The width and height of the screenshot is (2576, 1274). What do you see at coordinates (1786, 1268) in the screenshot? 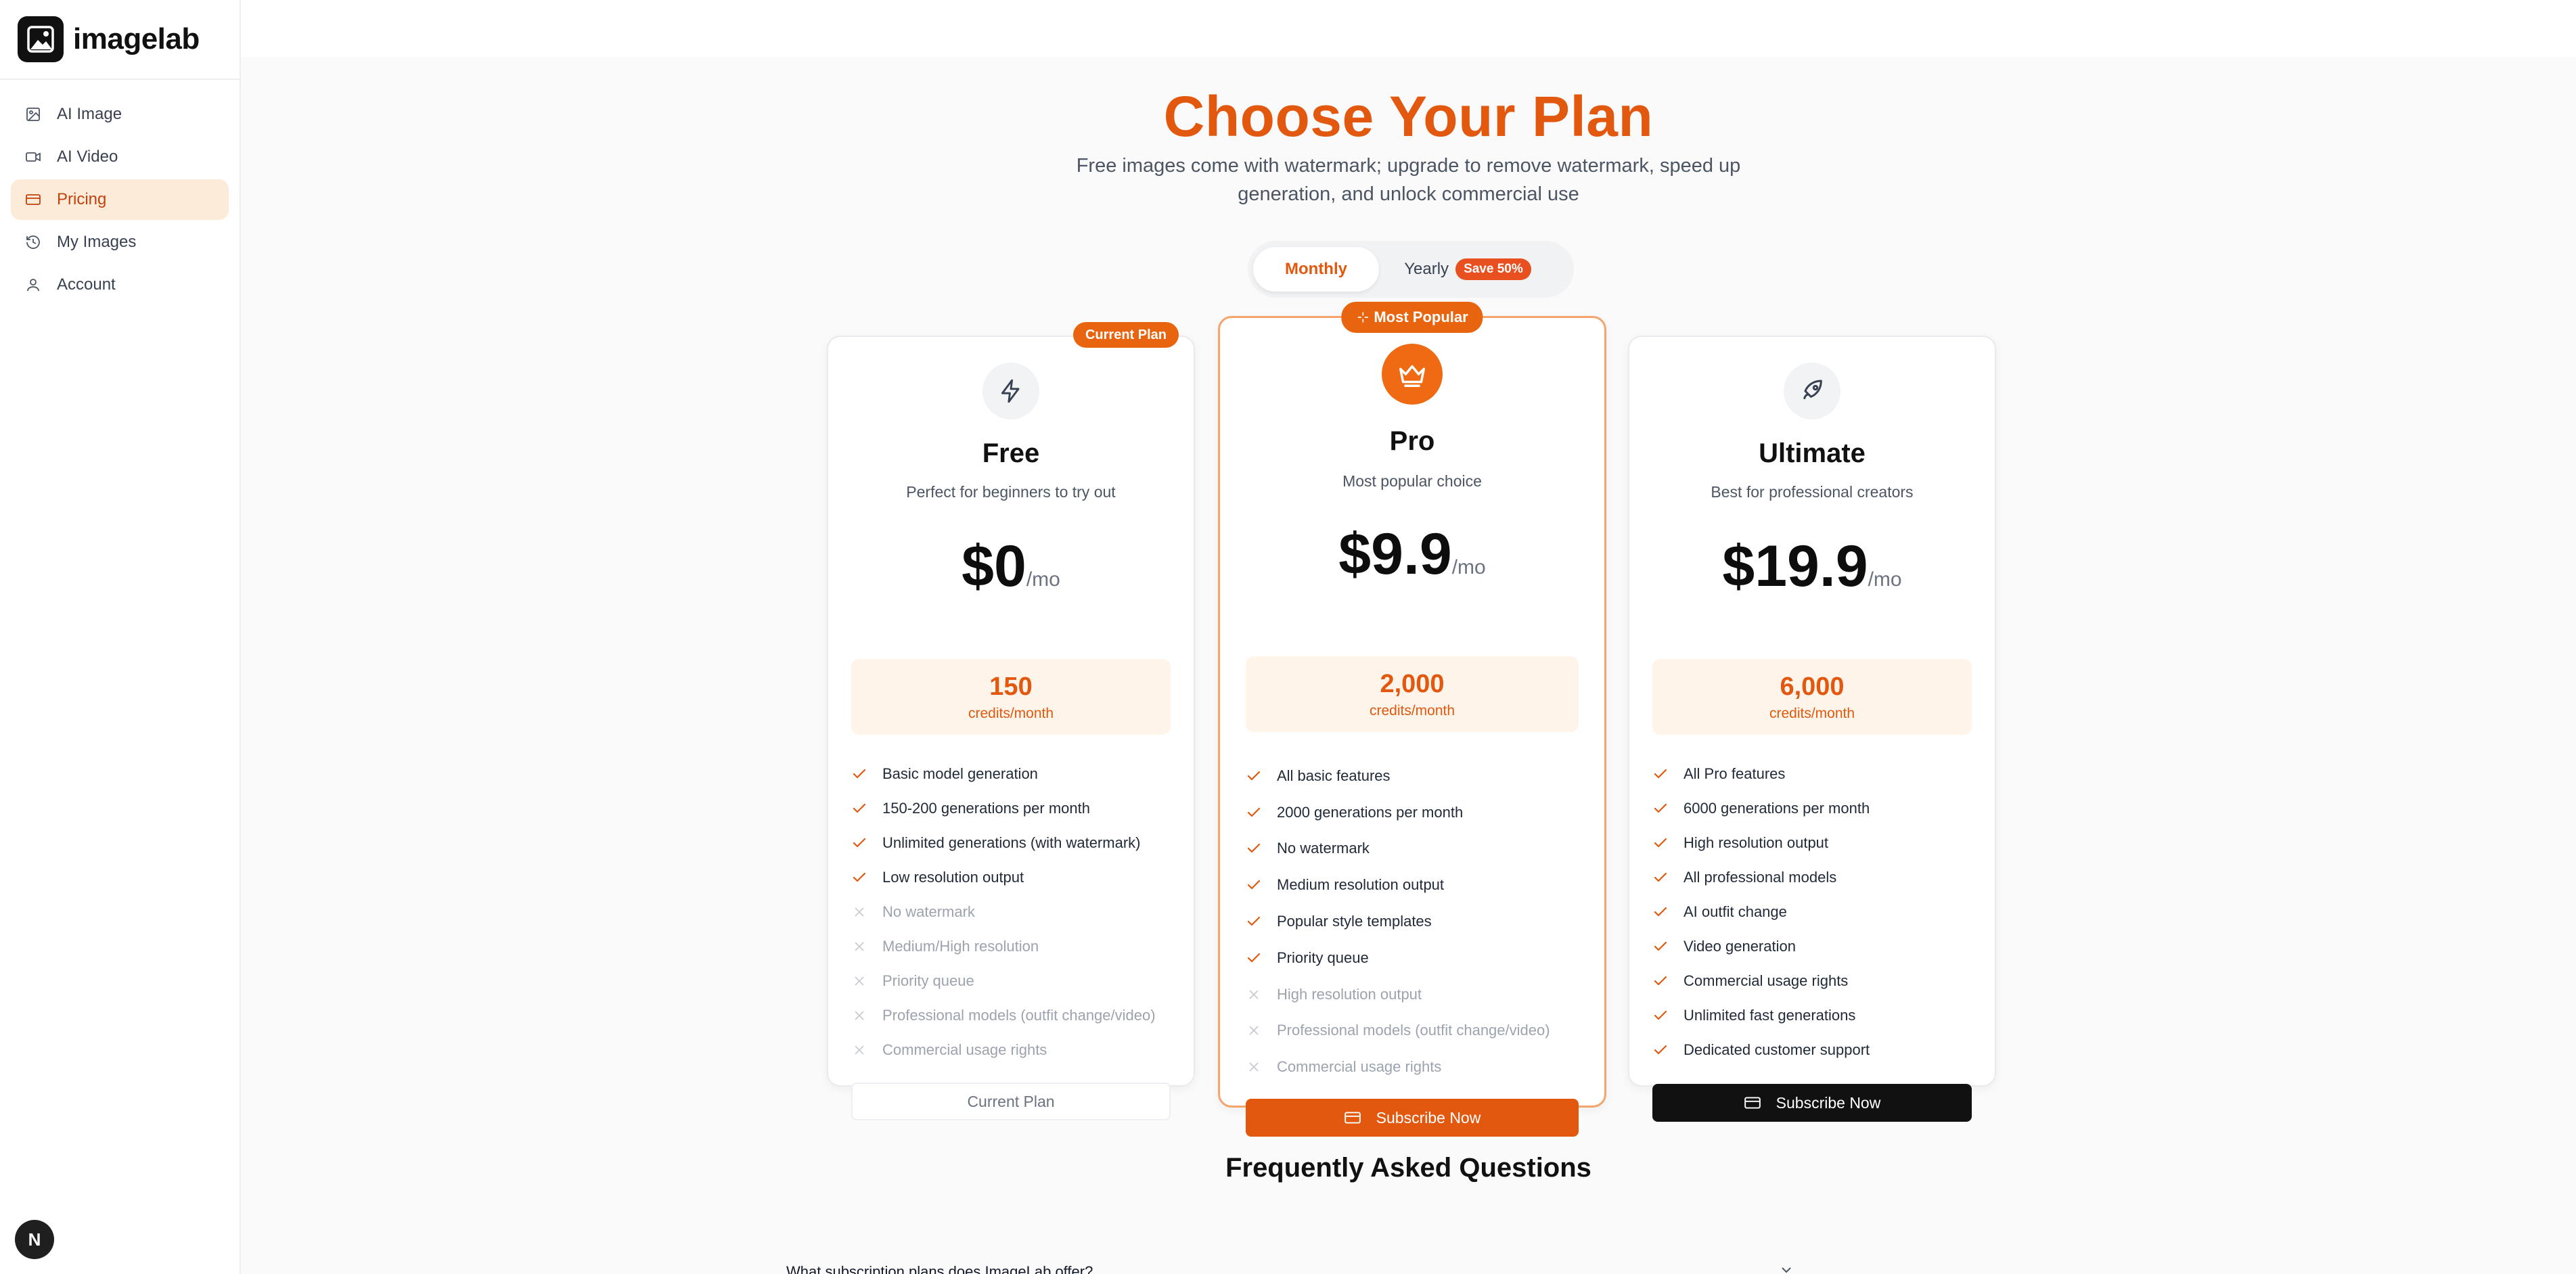
I see `chevron-down-icon` at bounding box center [1786, 1268].